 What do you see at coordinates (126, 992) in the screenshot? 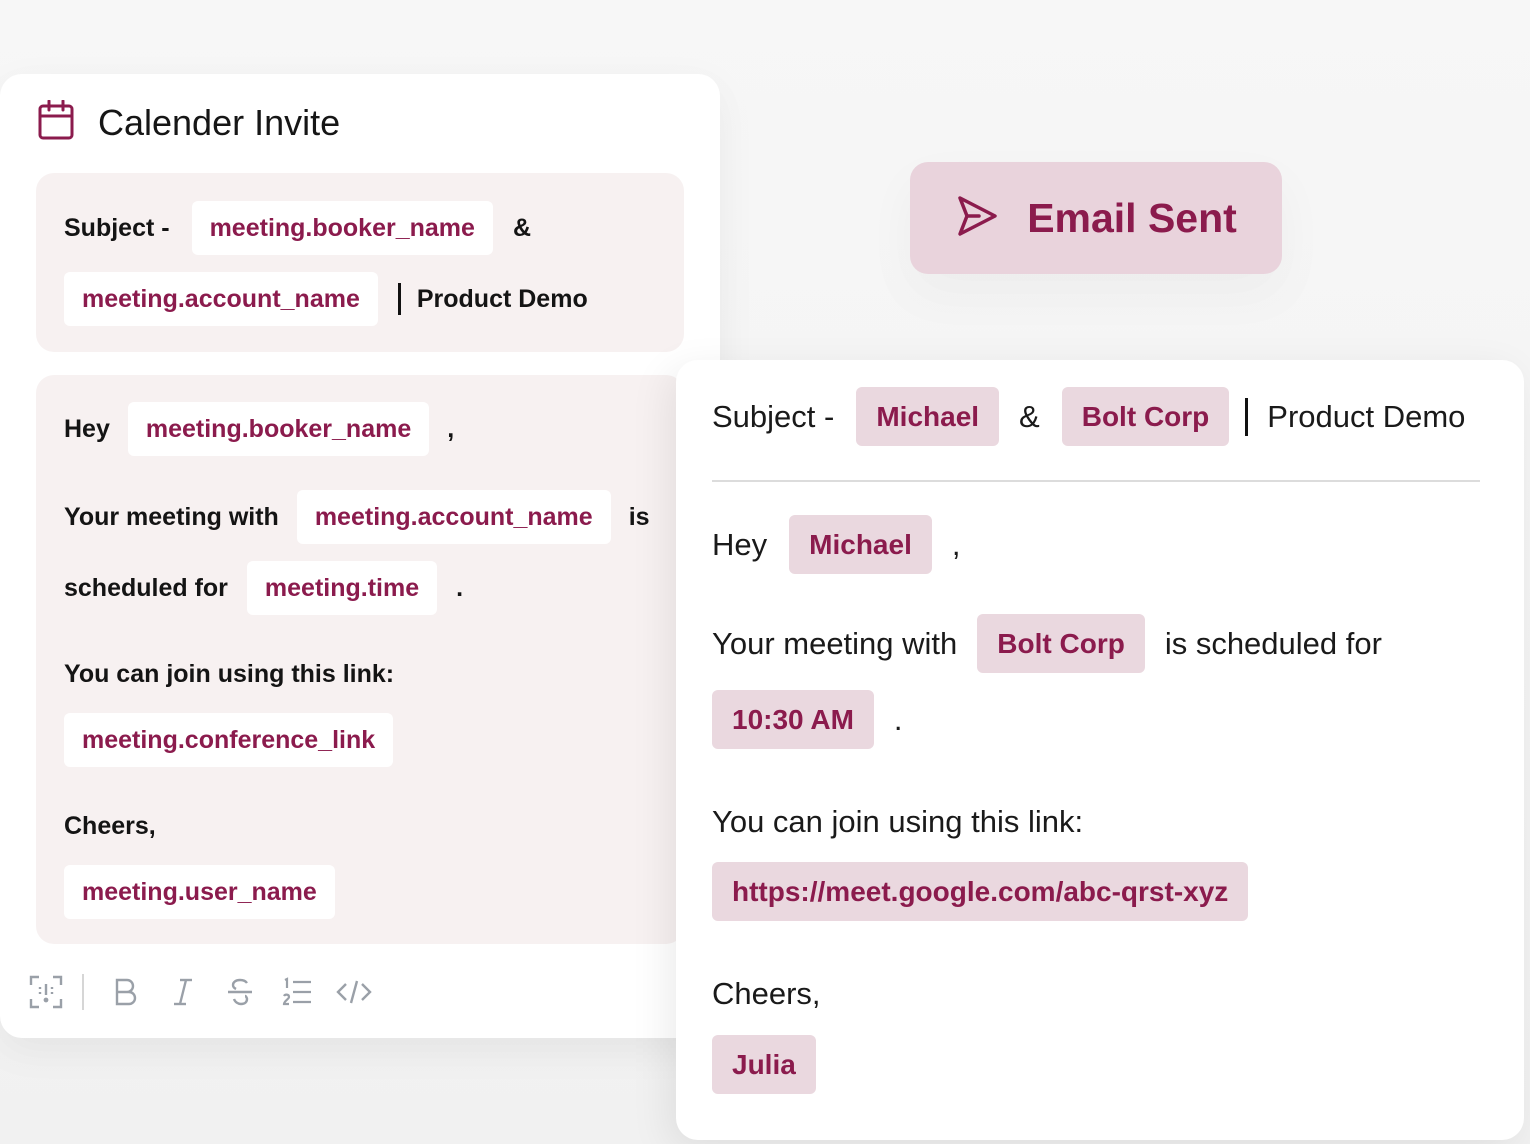
I see `bold-icon` at bounding box center [126, 992].